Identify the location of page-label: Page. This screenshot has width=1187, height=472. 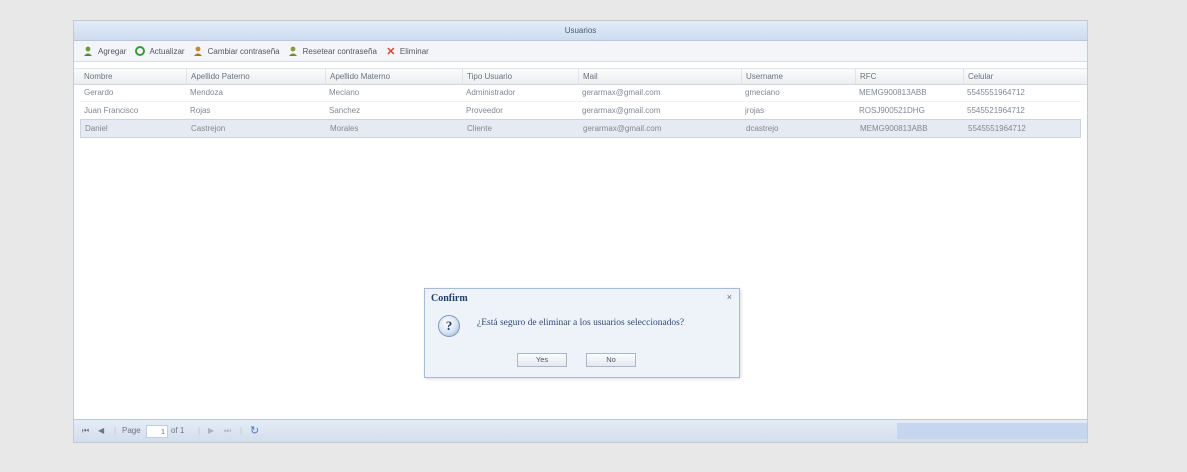
(131, 430).